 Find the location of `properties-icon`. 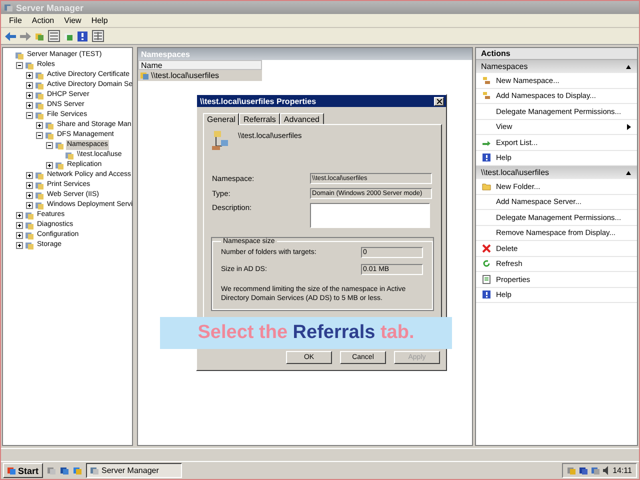

properties-icon is located at coordinates (486, 279).